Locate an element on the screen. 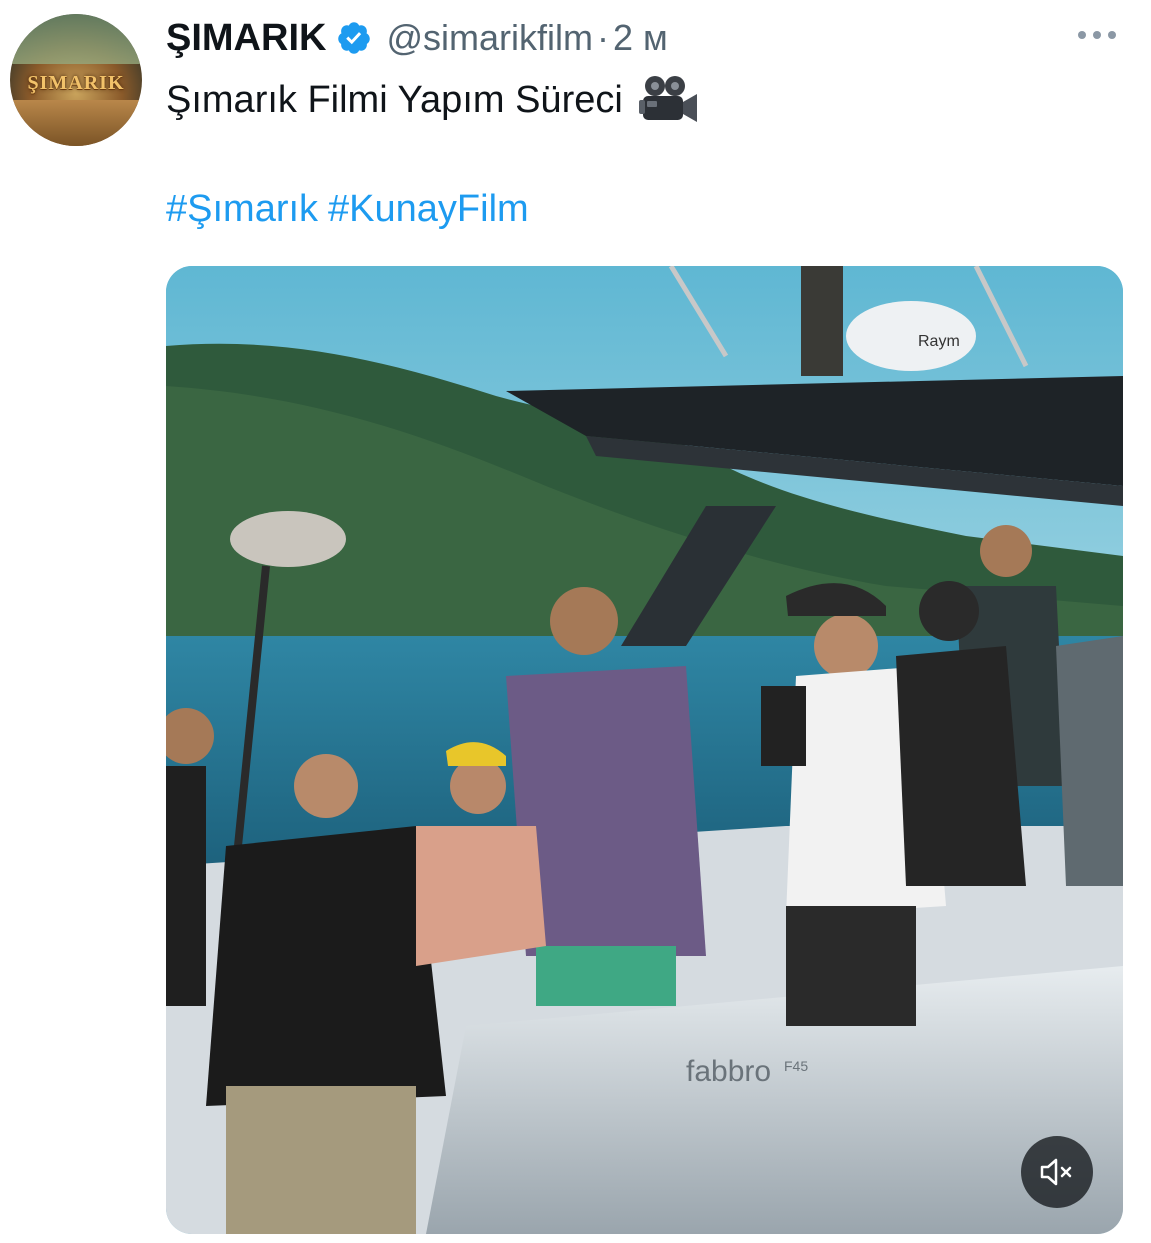 The width and height of the screenshot is (1151, 1243). author-handle: @simarikfilm is located at coordinates (489, 38).